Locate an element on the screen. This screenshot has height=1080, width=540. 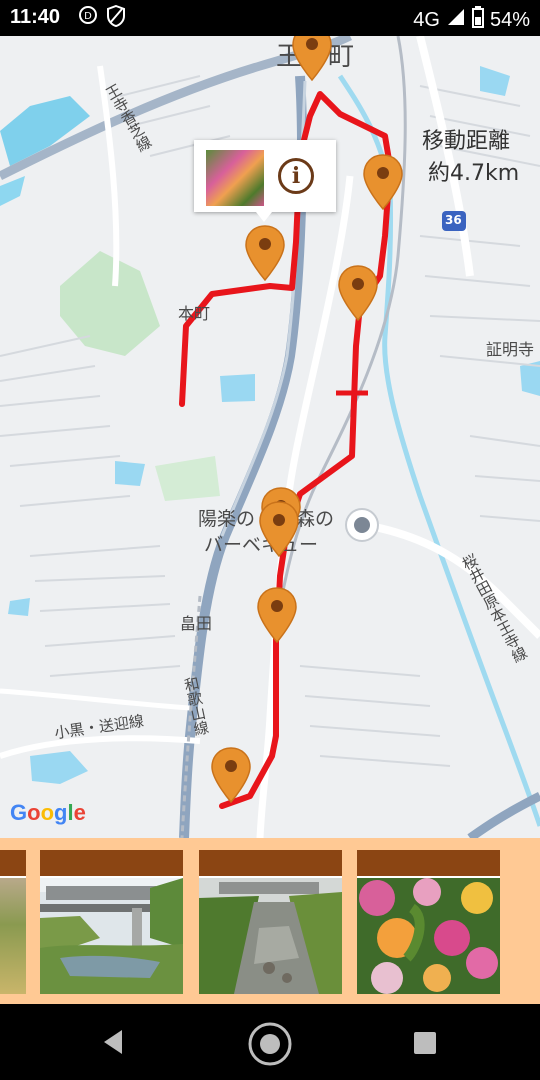
status-time: 11:40 is located at coordinates (35, 17).